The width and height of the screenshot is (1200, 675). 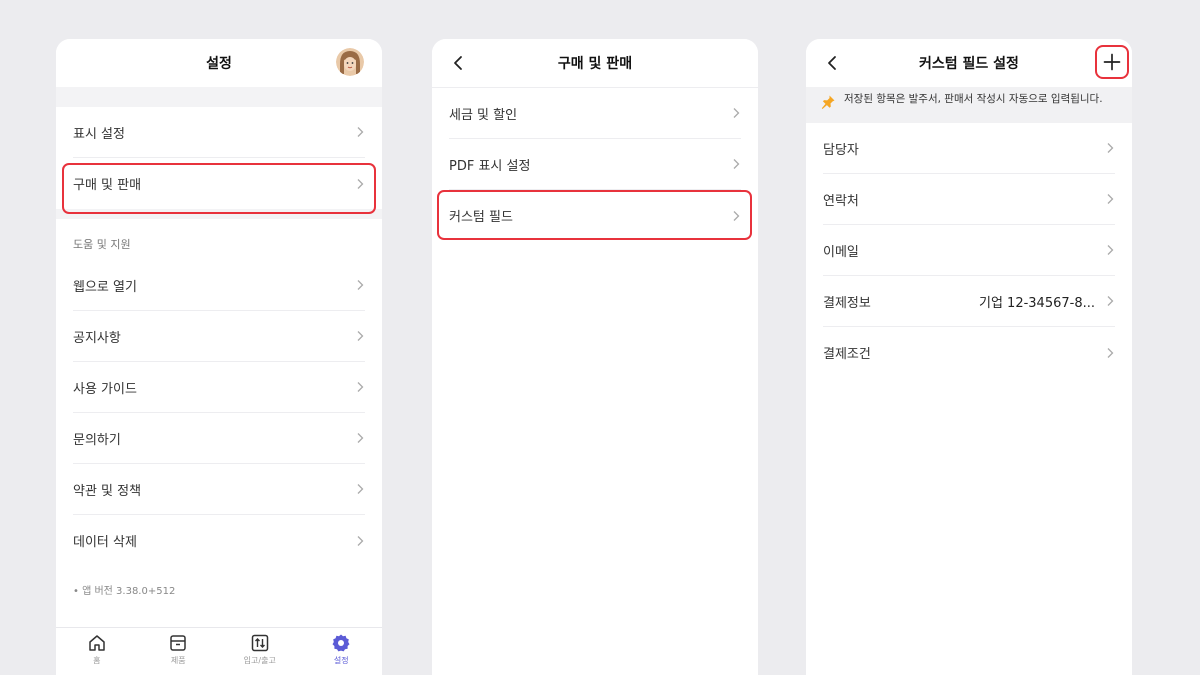 What do you see at coordinates (124, 591) in the screenshot?
I see `app-version: • 앱 버전 3.38.0+512` at bounding box center [124, 591].